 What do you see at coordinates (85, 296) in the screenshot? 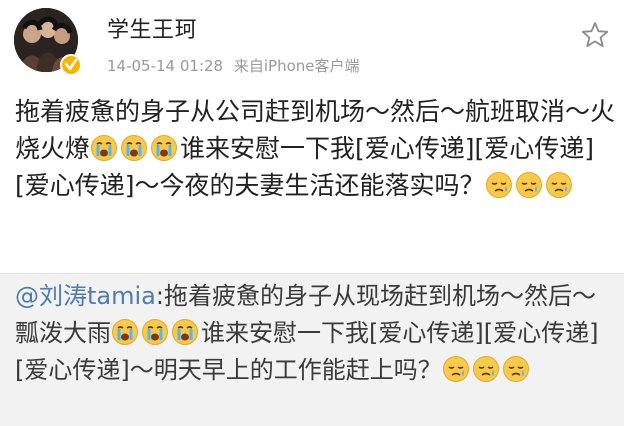
I see `mention-link: @刘涛tamia` at bounding box center [85, 296].